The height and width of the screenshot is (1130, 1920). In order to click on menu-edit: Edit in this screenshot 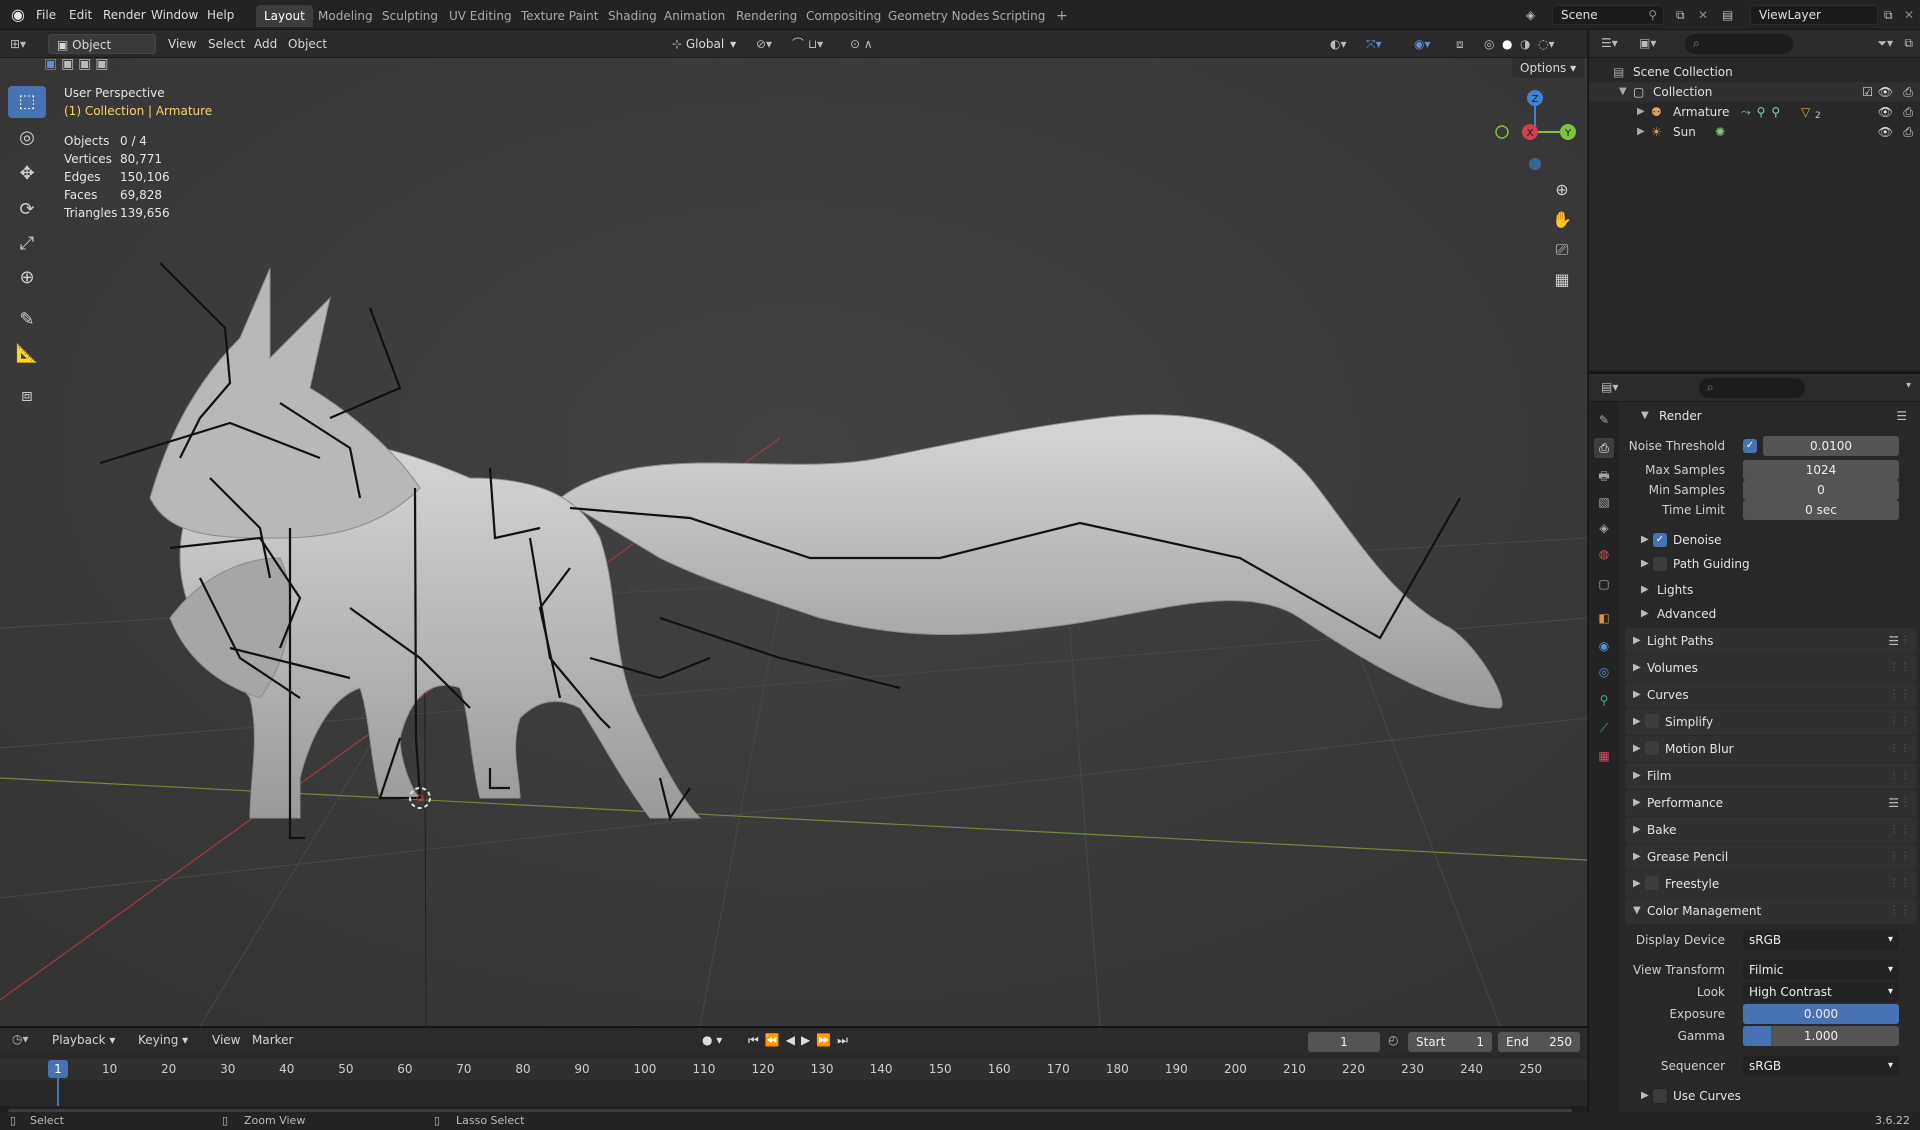, I will do `click(80, 15)`.